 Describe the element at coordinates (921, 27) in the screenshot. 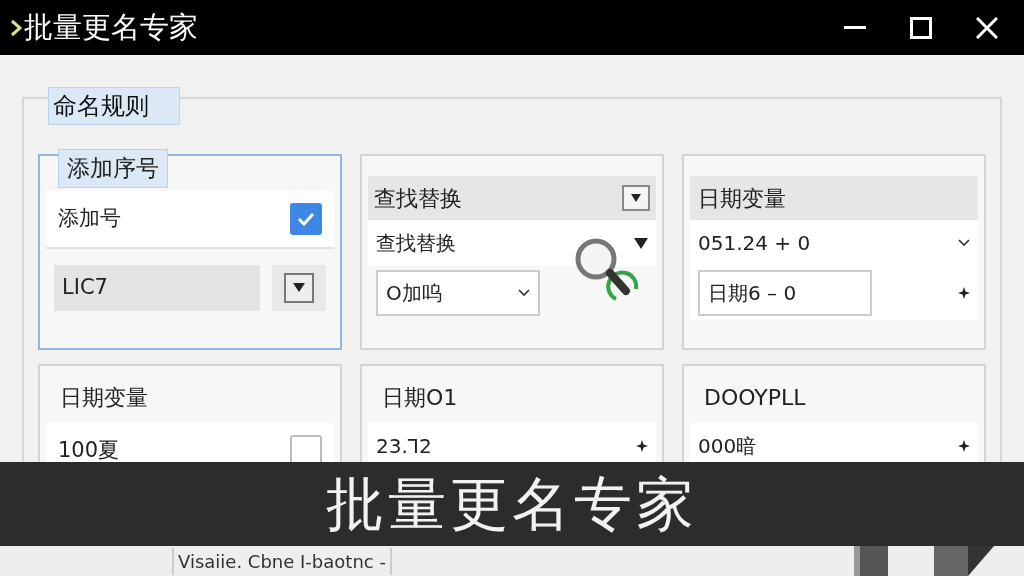

I see `maximize-icon` at that location.